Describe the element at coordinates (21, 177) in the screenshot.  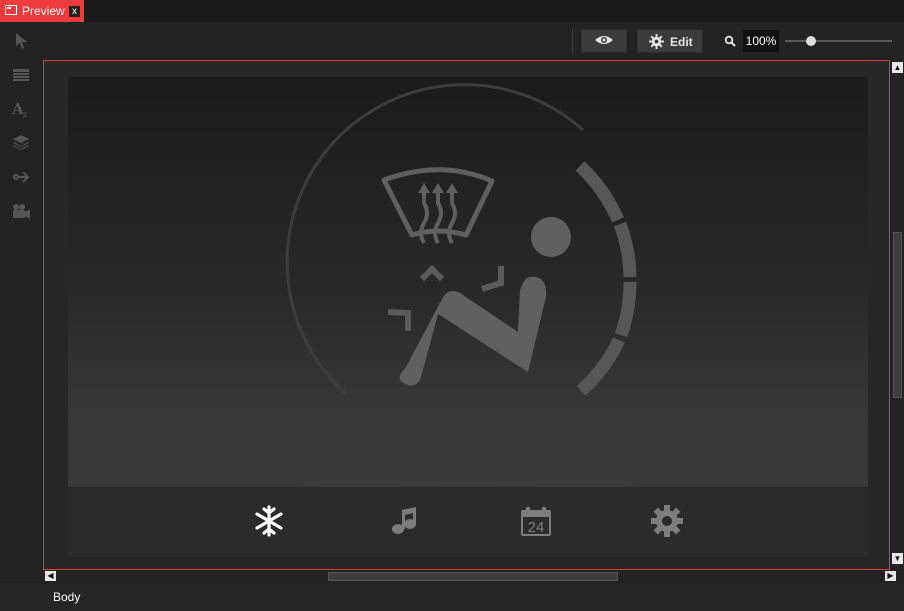
I see `connector-icon` at that location.